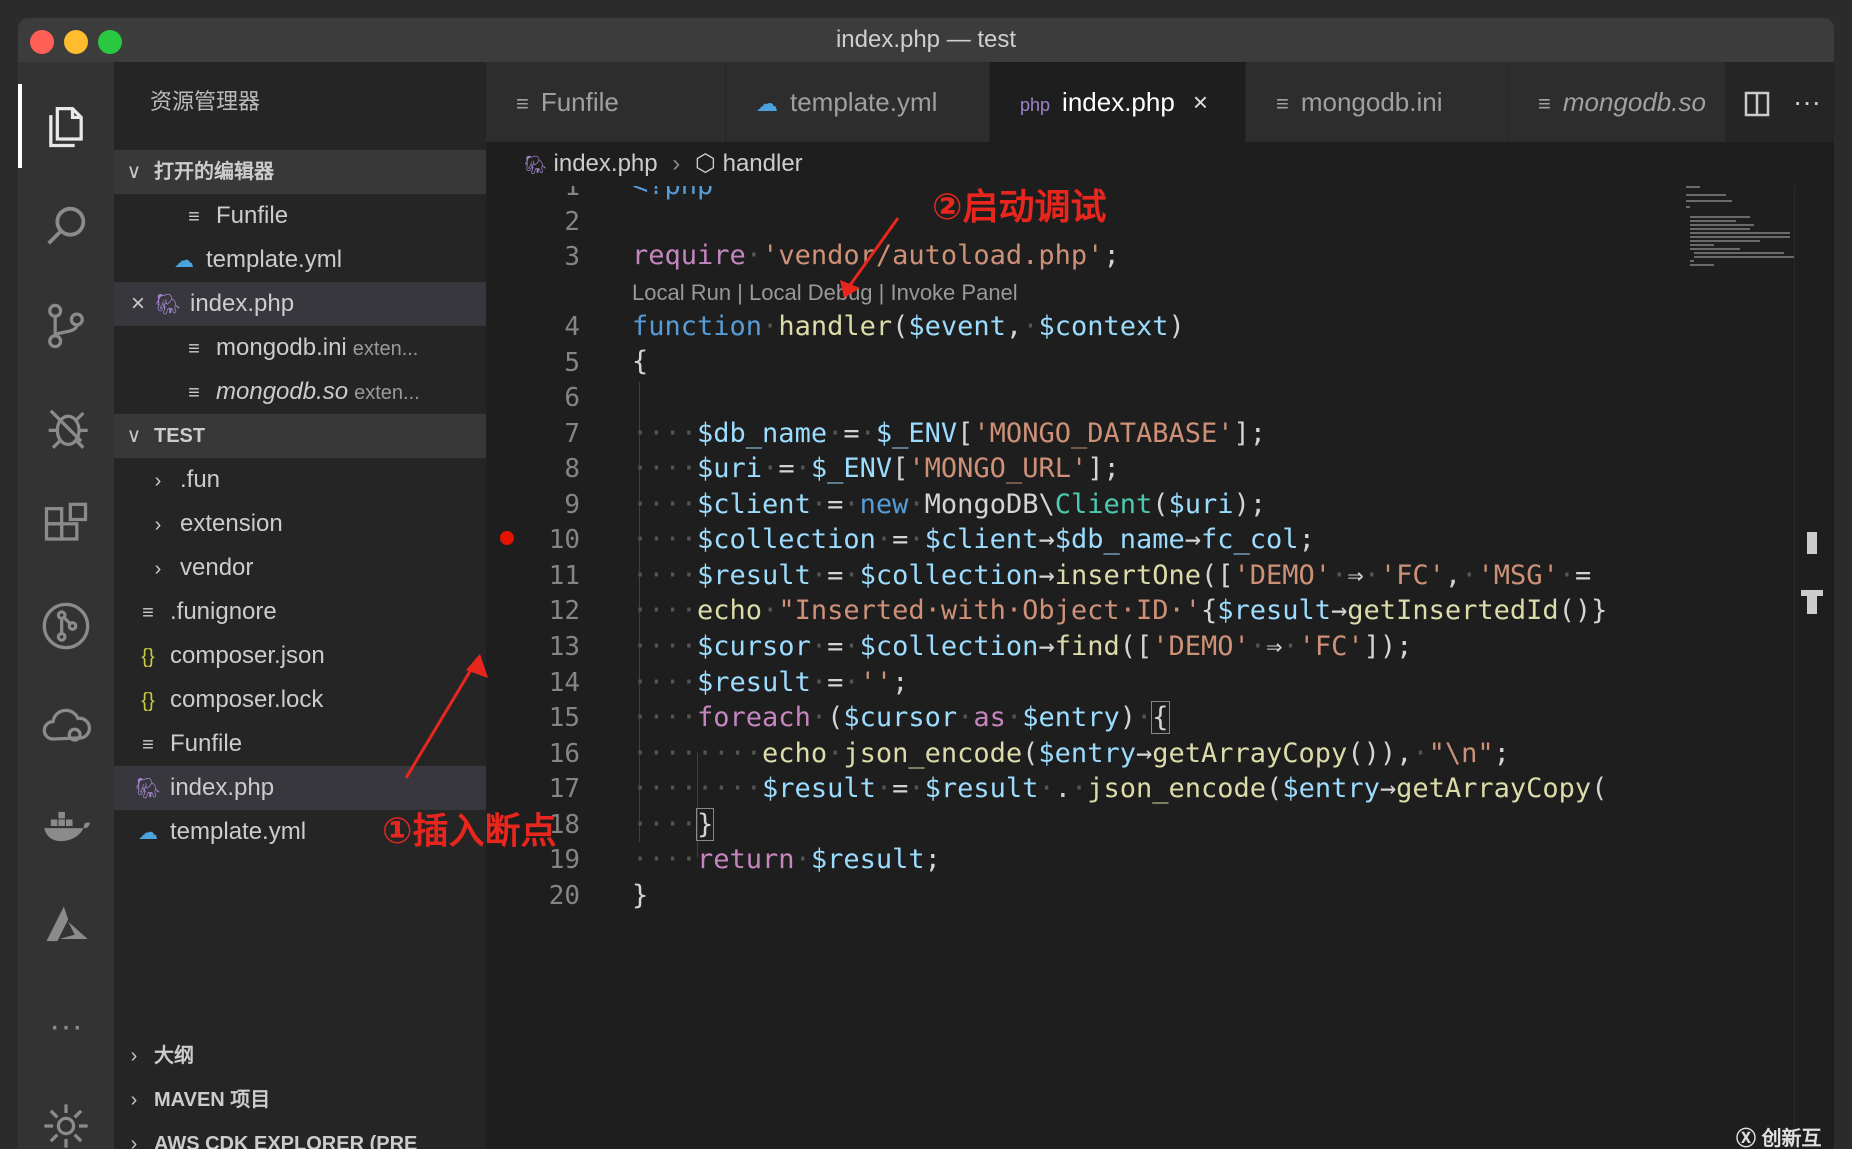  What do you see at coordinates (469, 831) in the screenshot?
I see `insert-breakpoint-annotation: ①插入断点` at bounding box center [469, 831].